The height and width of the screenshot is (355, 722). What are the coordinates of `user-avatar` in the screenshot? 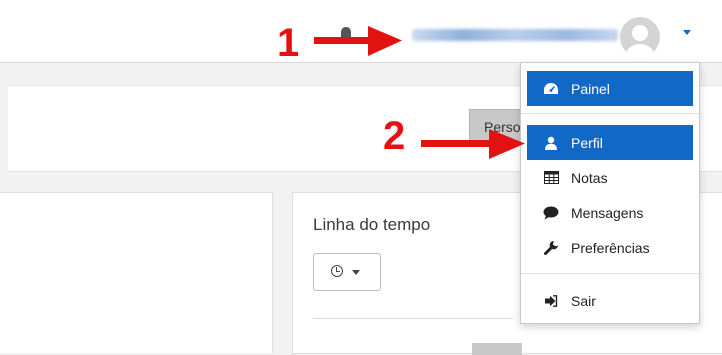 It's located at (640, 37).